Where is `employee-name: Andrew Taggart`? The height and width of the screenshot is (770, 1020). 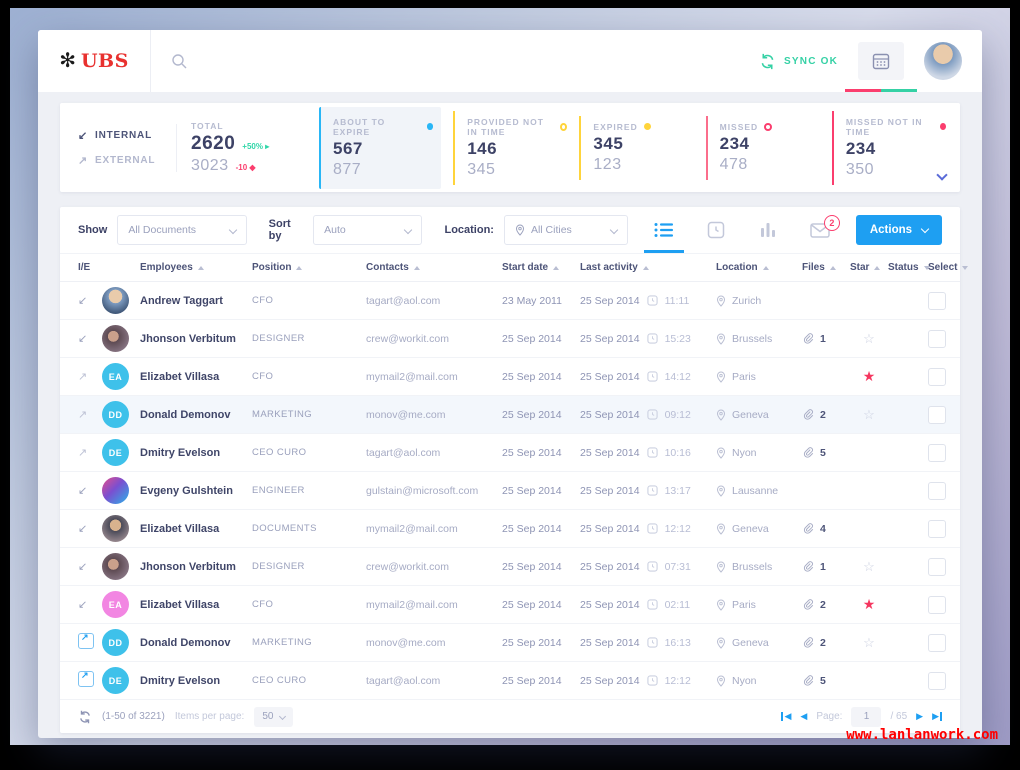 employee-name: Andrew Taggart is located at coordinates (181, 301).